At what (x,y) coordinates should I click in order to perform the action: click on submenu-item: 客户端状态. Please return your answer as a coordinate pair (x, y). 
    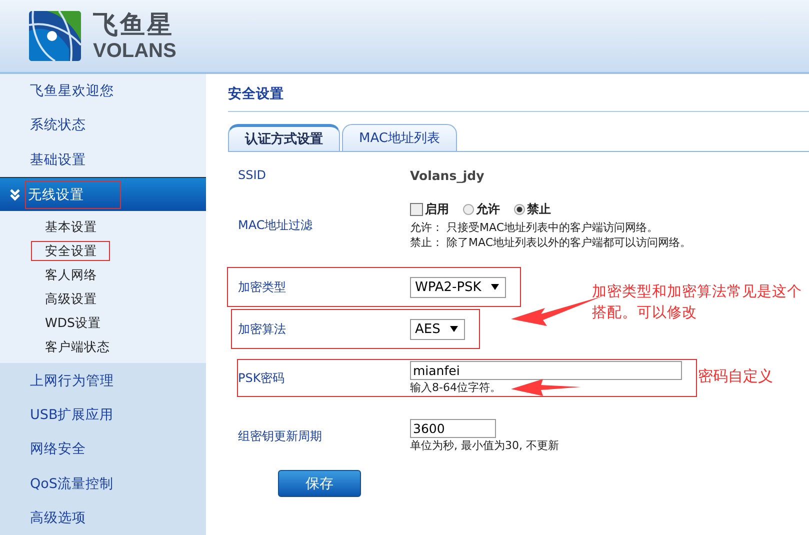
    Looking at the image, I should click on (78, 347).